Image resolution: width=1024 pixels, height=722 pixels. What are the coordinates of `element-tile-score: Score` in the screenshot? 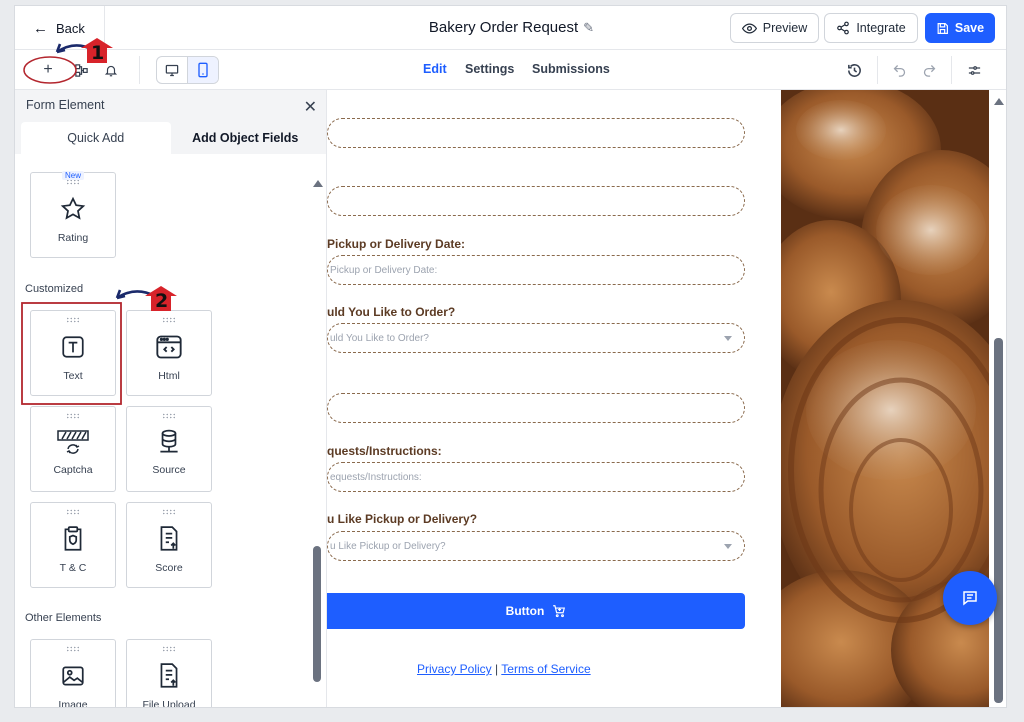 It's located at (169, 545).